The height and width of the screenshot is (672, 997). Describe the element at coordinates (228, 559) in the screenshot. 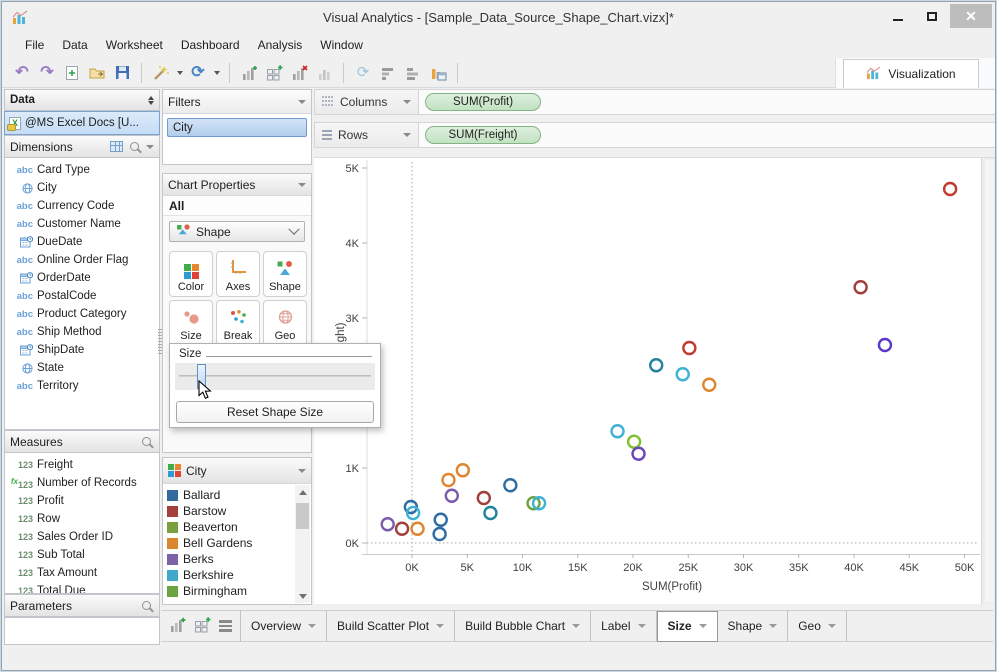

I see `legend-item-berks: Berks` at that location.